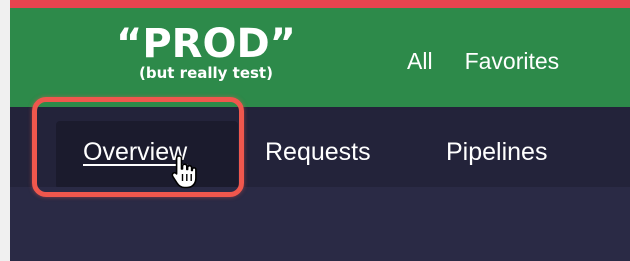 Image resolution: width=630 pixels, height=261 pixels. Describe the element at coordinates (496, 152) in the screenshot. I see `tab-pipelines: Pipelines` at that location.